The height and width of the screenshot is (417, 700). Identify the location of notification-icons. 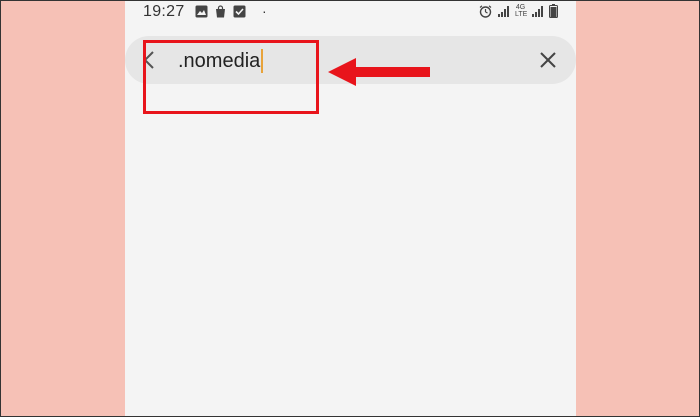
(220, 11).